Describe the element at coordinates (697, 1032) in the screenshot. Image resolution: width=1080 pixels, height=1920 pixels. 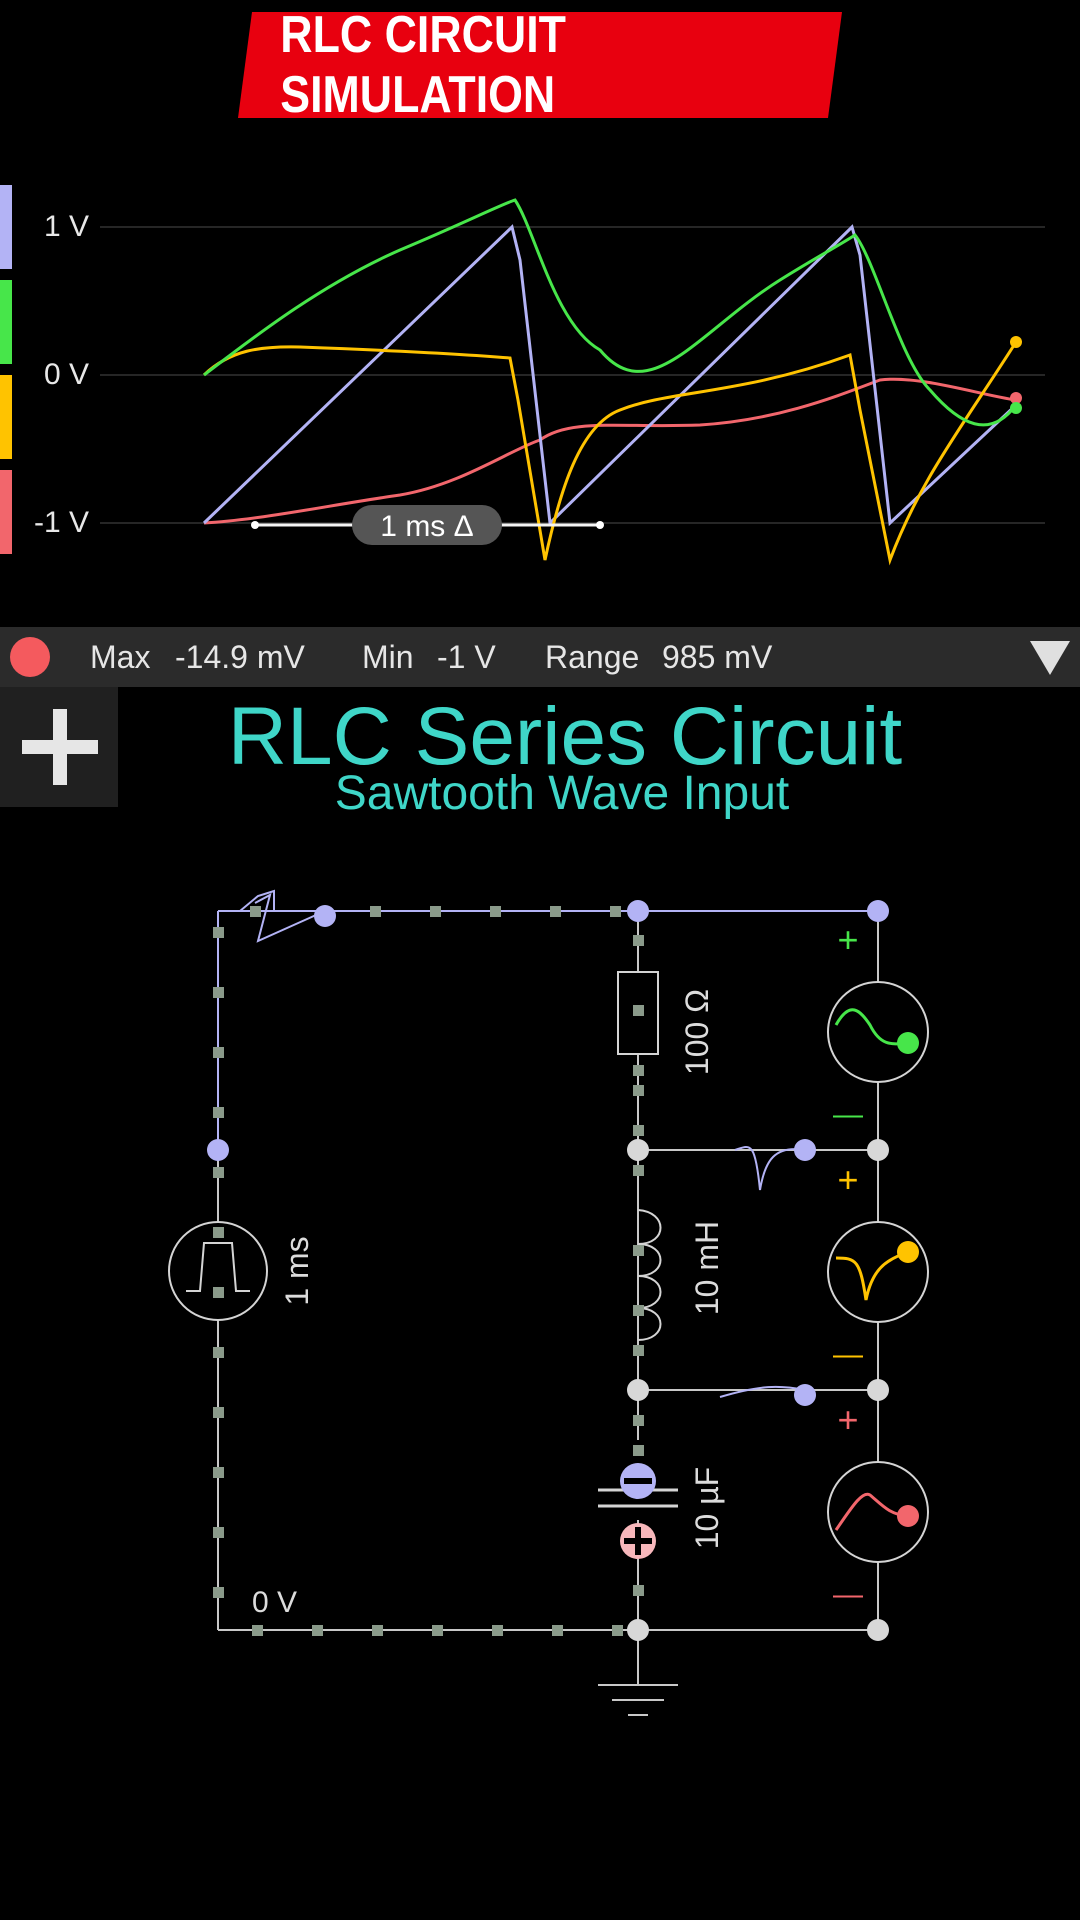
I see `resistor-label: 100 Ω` at that location.